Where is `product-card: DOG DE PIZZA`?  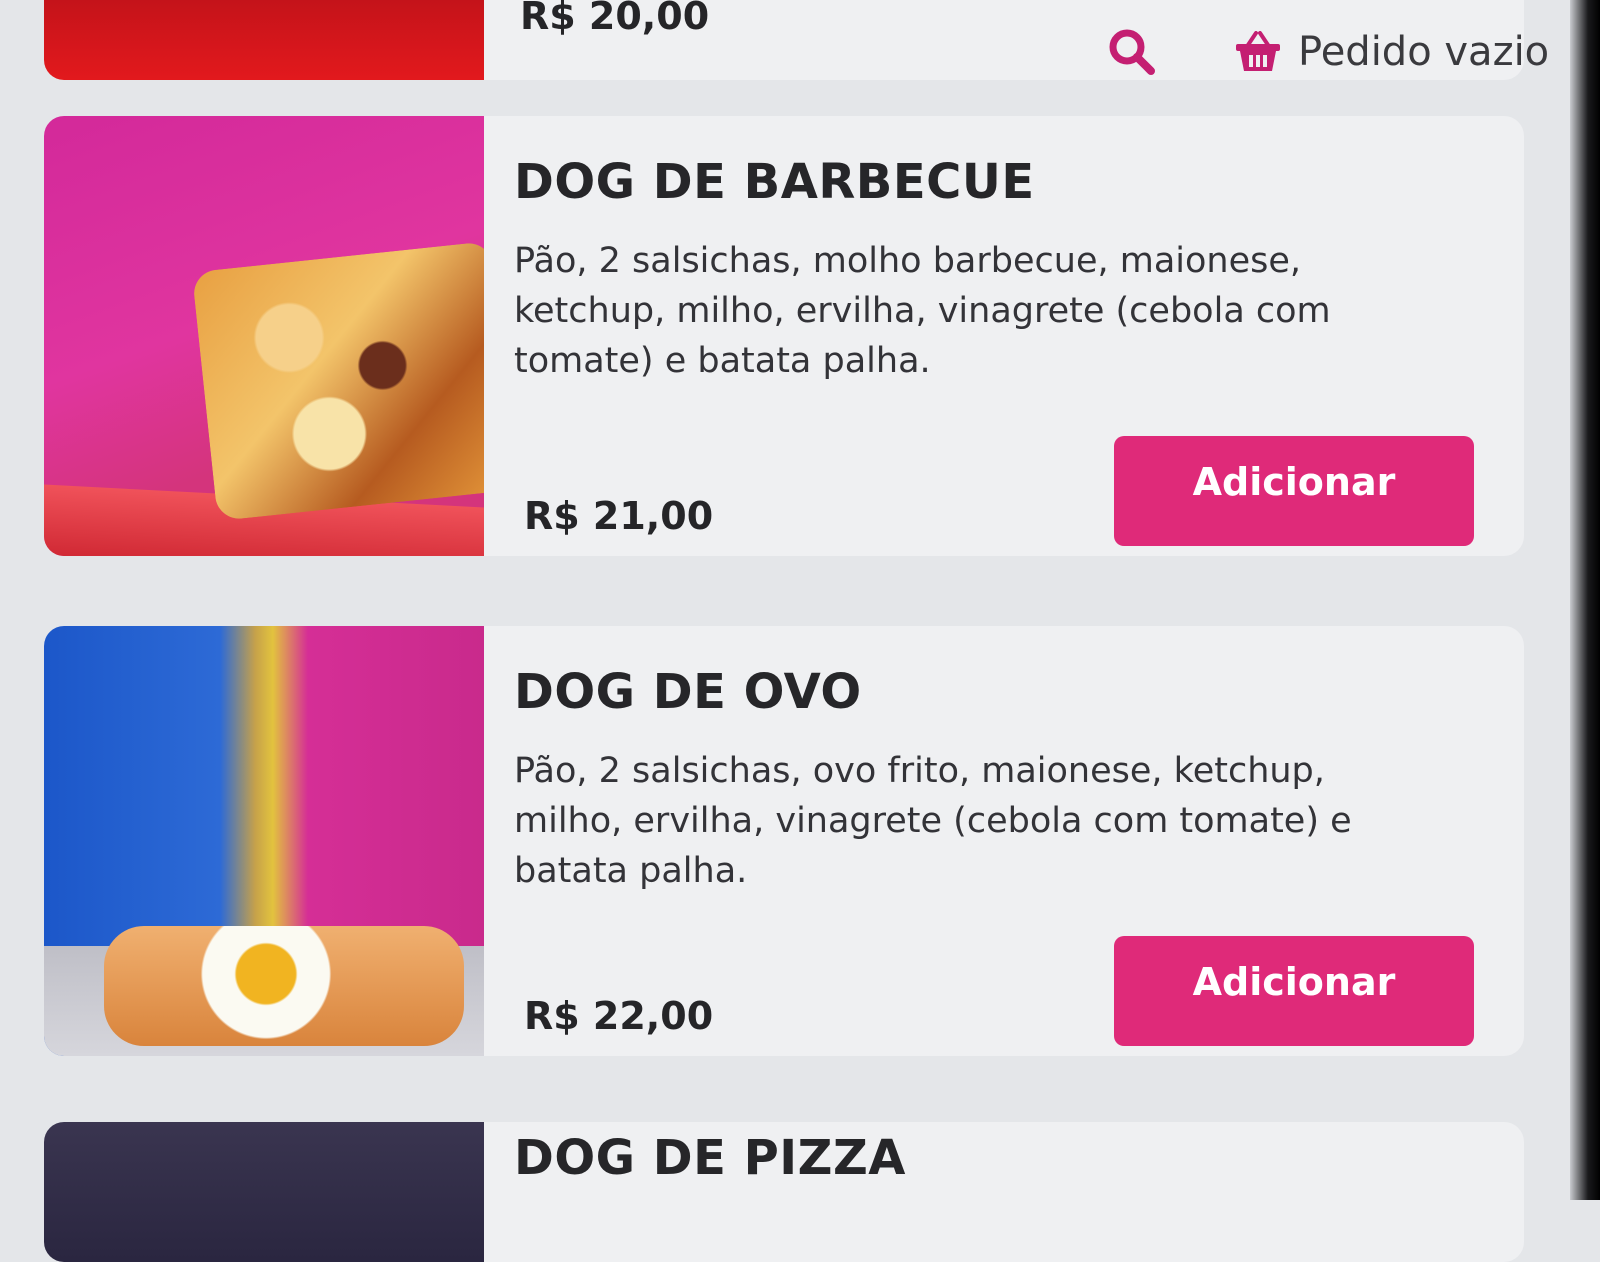 product-card: DOG DE PIZZA is located at coordinates (784, 1192).